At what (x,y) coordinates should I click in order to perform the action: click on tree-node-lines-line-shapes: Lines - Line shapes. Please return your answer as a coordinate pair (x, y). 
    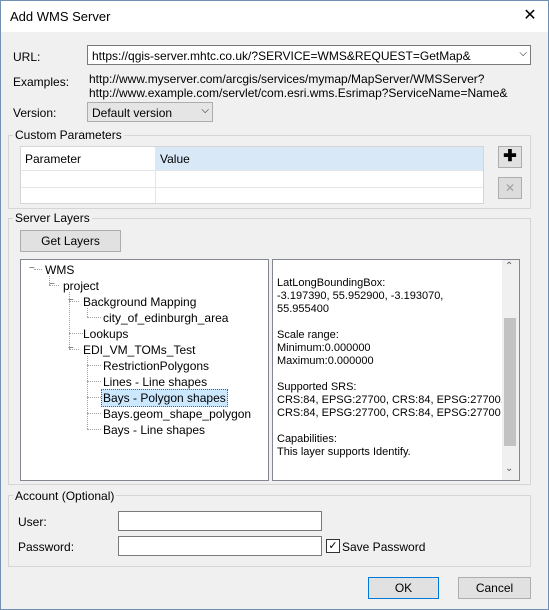
    Looking at the image, I should click on (155, 382).